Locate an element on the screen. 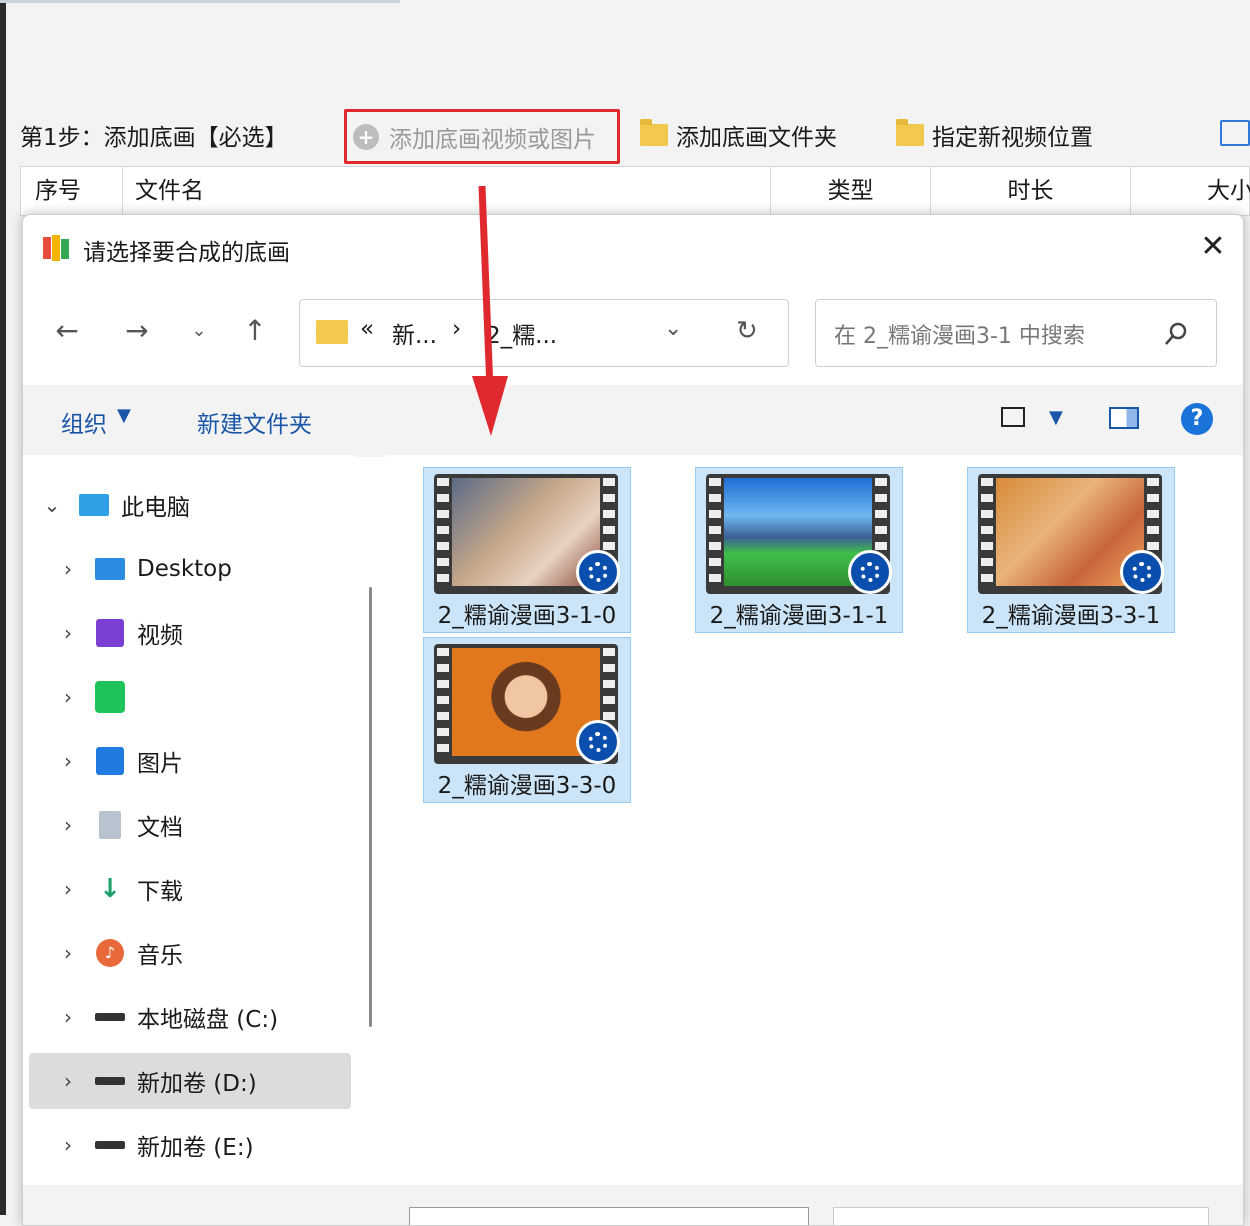 Image resolution: width=1250 pixels, height=1226 pixels. iqiyi-icon is located at coordinates (110, 697).